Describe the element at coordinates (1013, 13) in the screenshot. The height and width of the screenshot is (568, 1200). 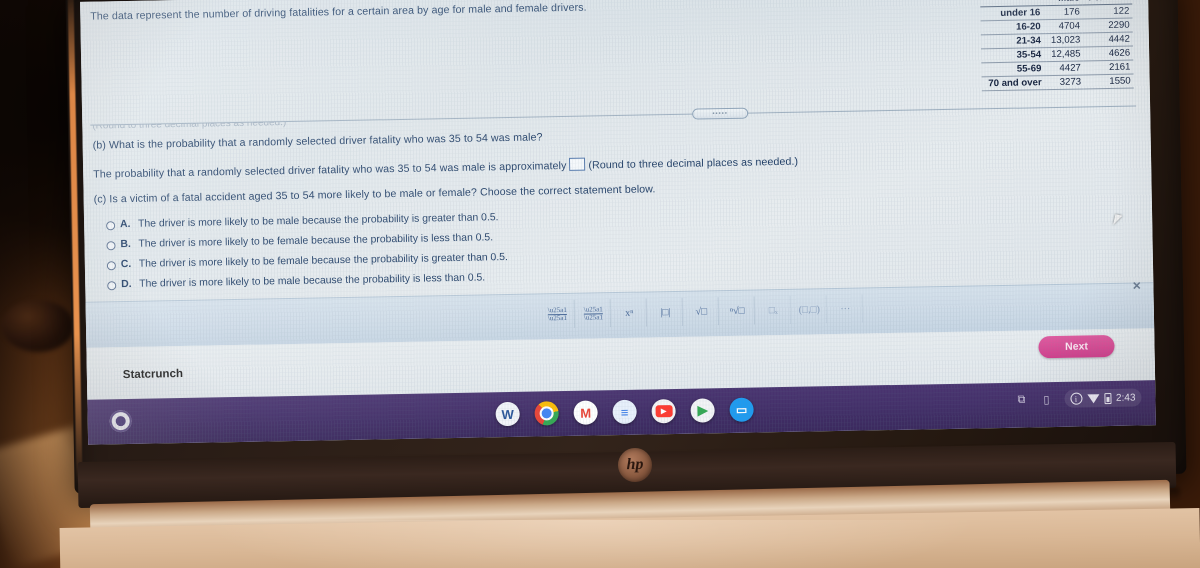
I see `row-age-label: under 16` at that location.